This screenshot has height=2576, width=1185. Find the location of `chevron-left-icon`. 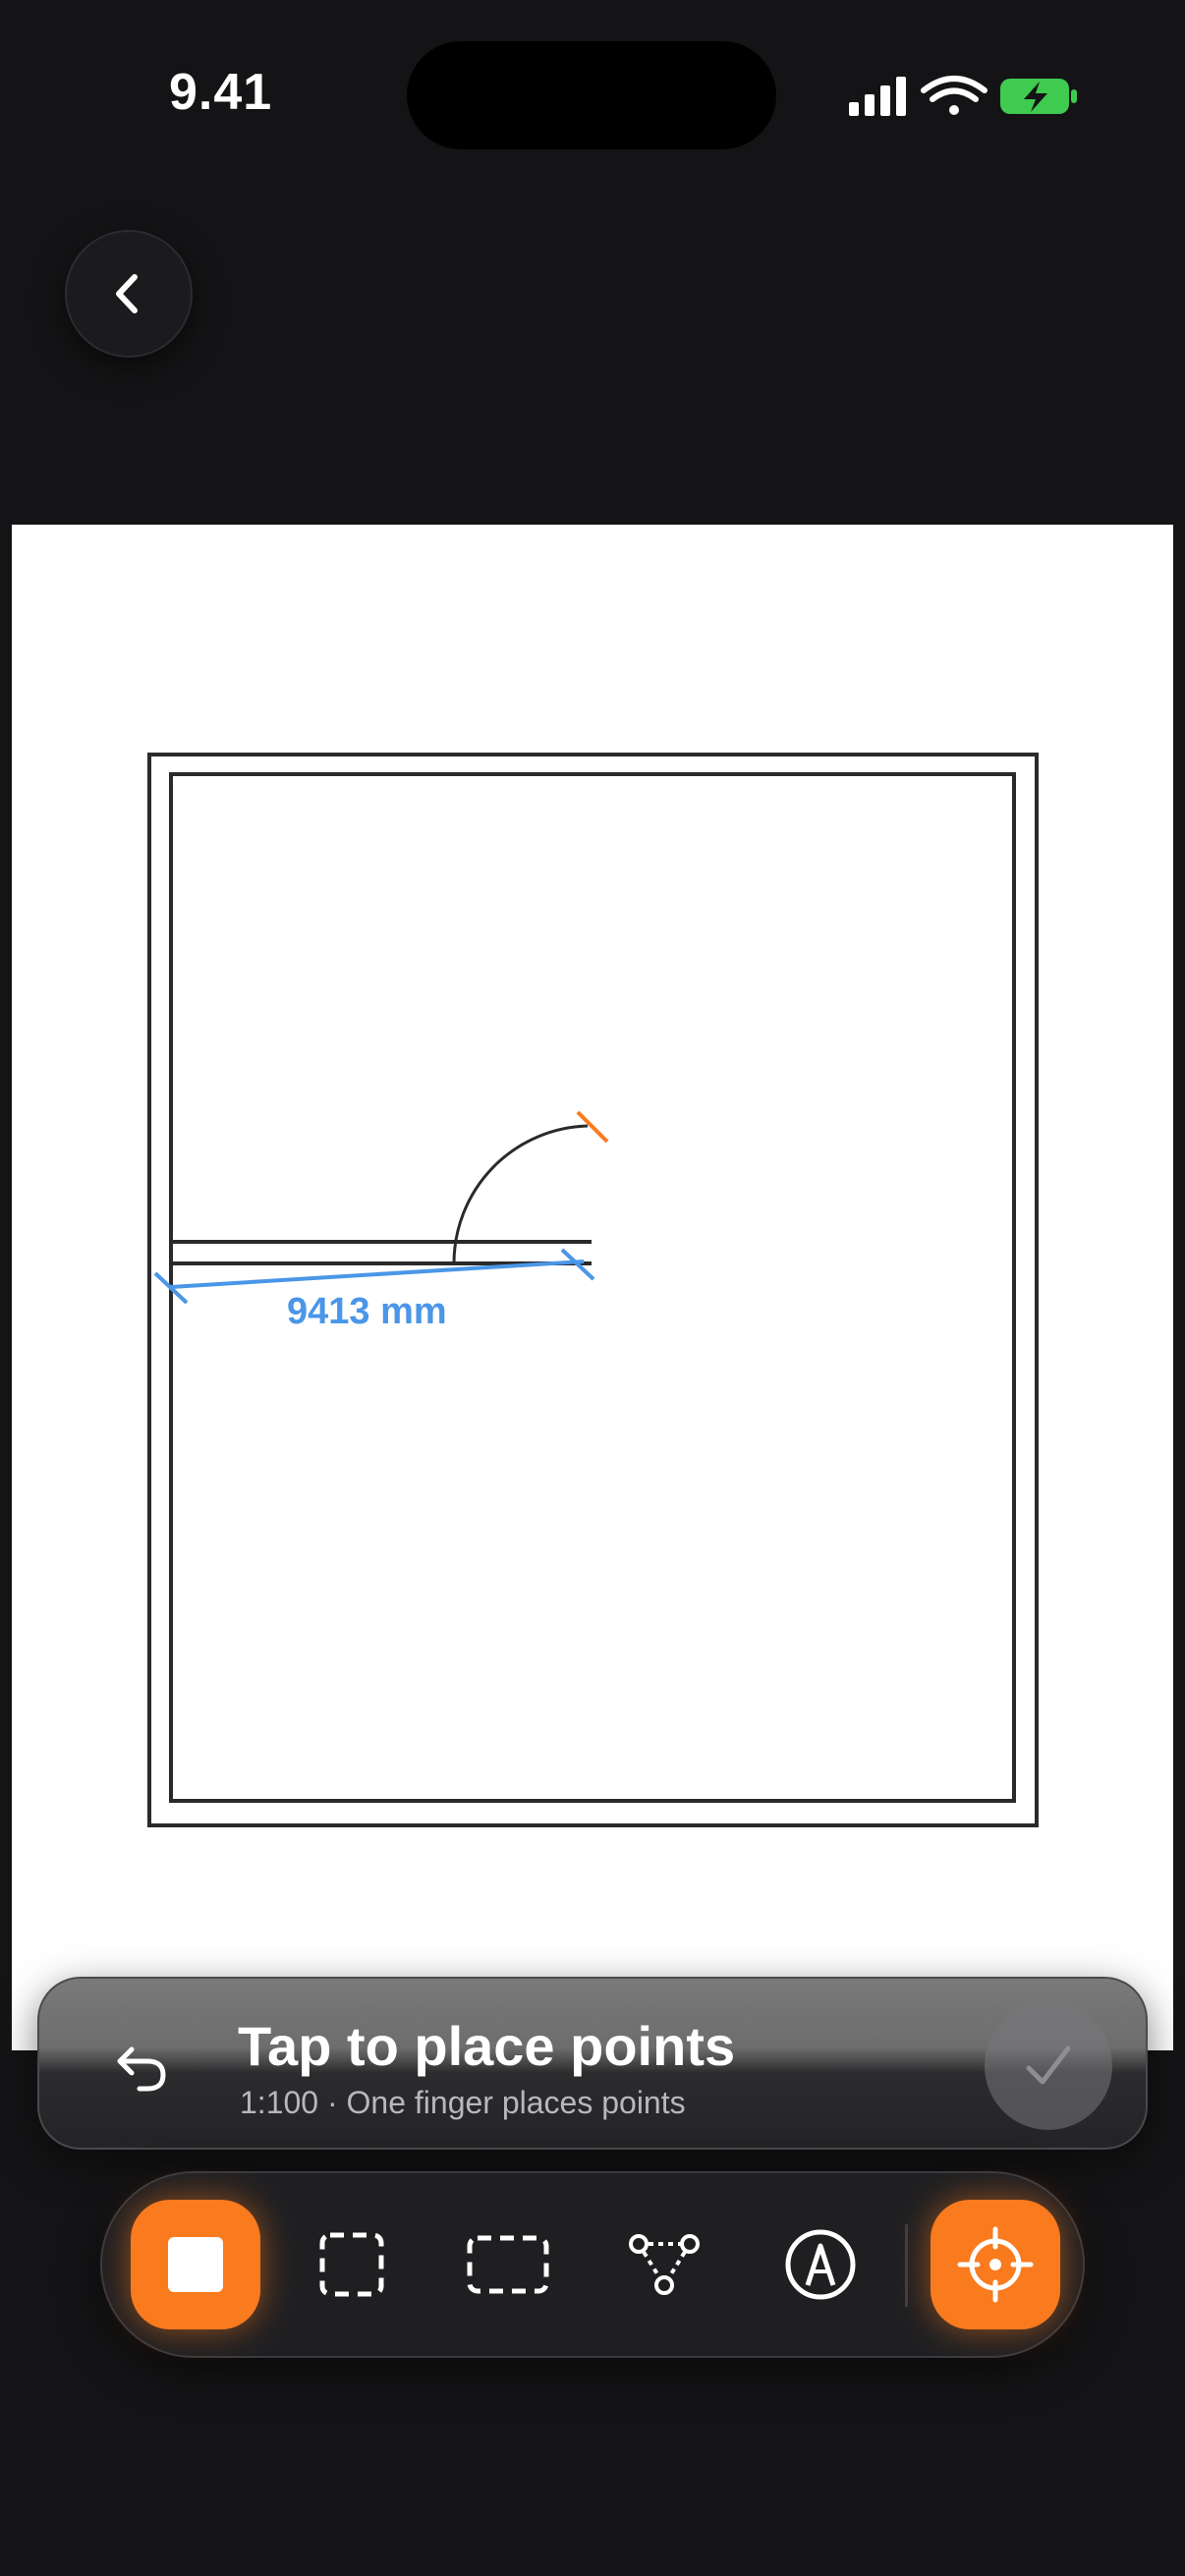

chevron-left-icon is located at coordinates (127, 293).